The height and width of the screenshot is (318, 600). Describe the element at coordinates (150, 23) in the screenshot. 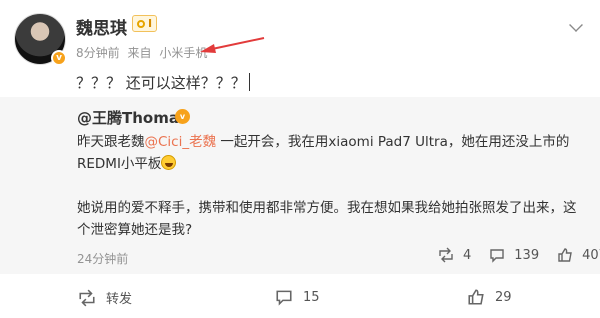

I see `badge-text: I` at that location.